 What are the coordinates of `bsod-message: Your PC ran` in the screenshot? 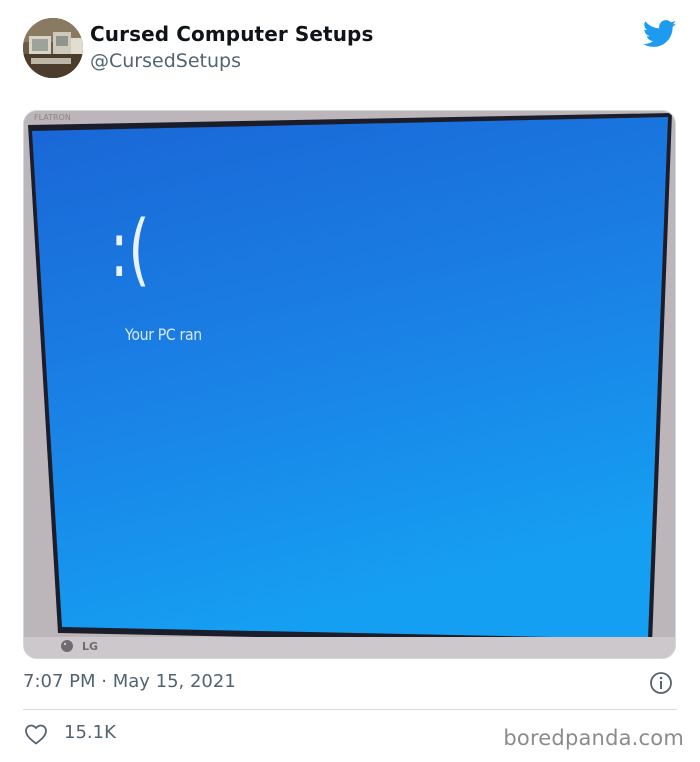 It's located at (163, 334).